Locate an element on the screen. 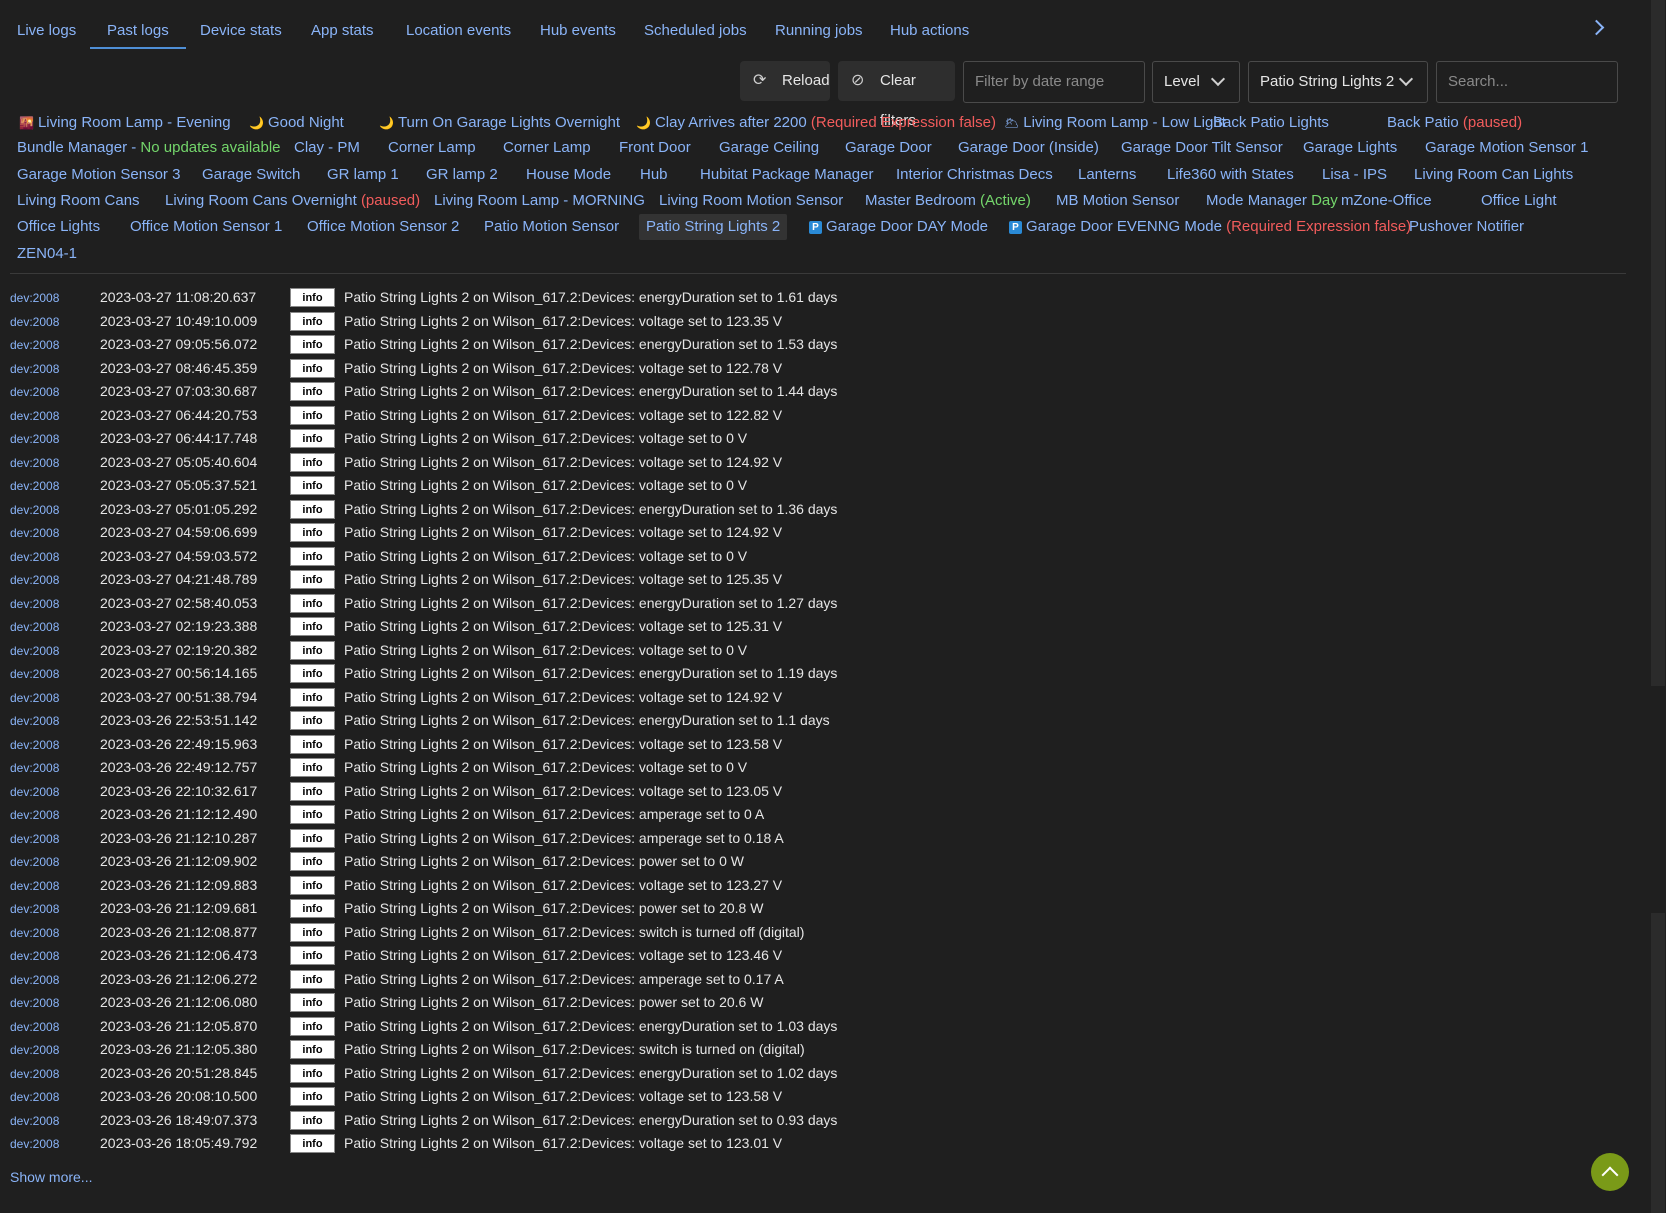 Image resolution: width=1666 pixels, height=1213 pixels. app-chip: 🌙 Turn On Garage Lights Overnight is located at coordinates (499, 123).